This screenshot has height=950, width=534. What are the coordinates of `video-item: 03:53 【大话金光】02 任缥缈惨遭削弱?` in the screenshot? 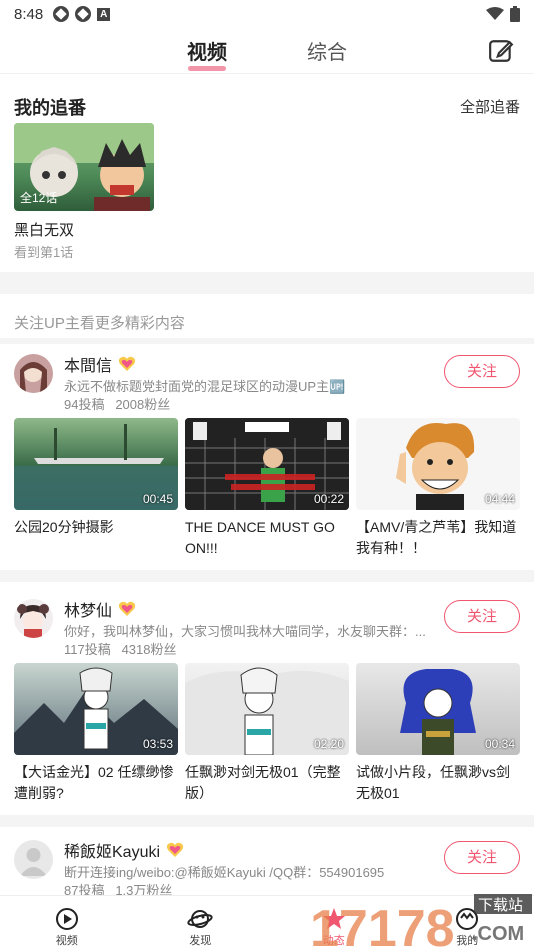 It's located at (96, 733).